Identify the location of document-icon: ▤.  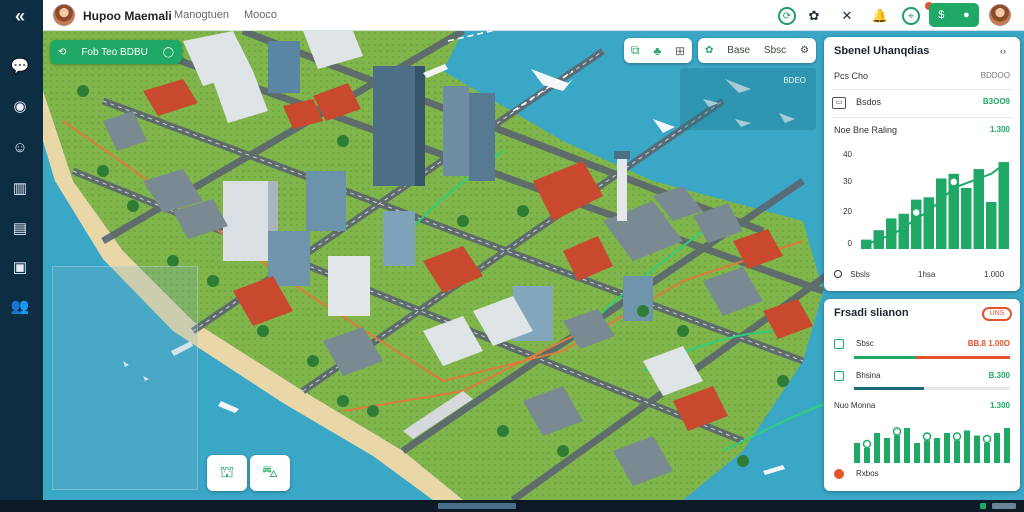
(20, 228).